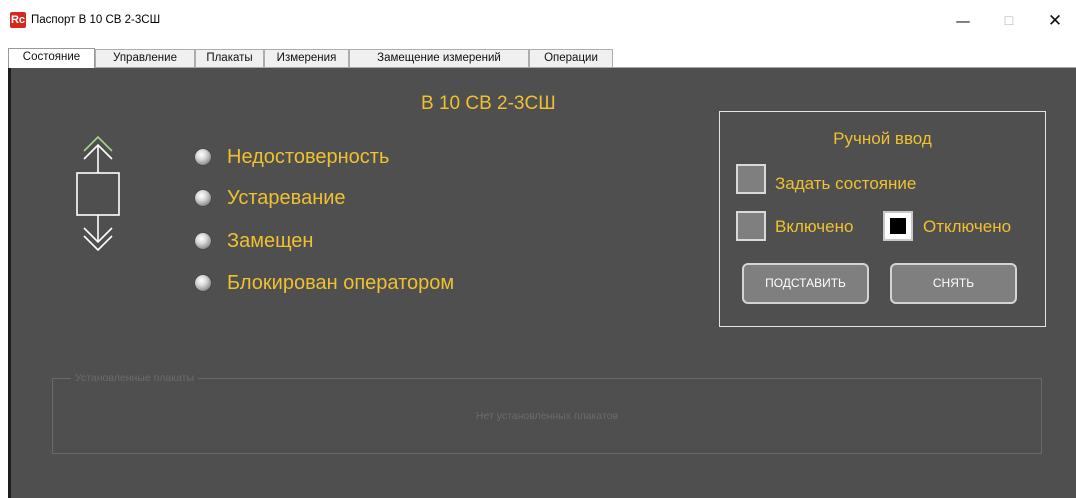 This screenshot has height=498, width=1076. I want to click on window-title: Паспорт В 10 СВ 2-3СШ, so click(96, 20).